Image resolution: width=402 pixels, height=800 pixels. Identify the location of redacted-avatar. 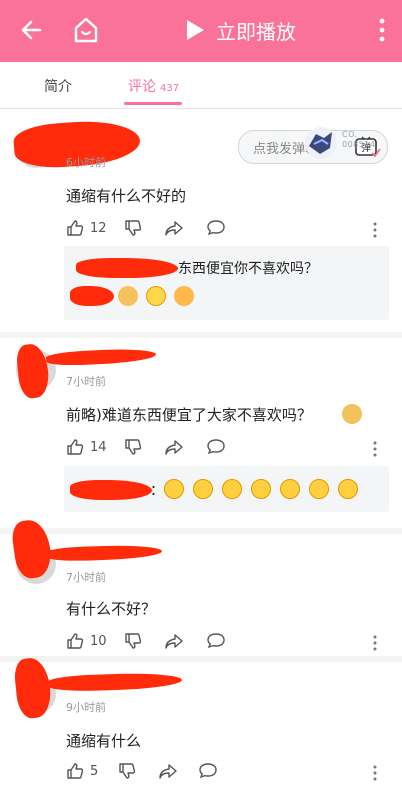
(33, 371).